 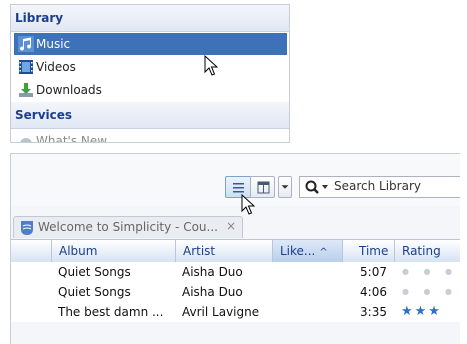 I want to click on table-header: Album Artist Like... ^ Time Rating, so click(x=235, y=251).